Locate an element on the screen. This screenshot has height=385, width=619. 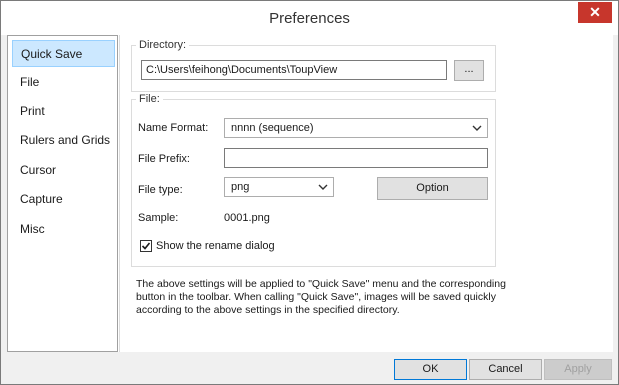
file-prefix-label: File Prefix: is located at coordinates (164, 159).